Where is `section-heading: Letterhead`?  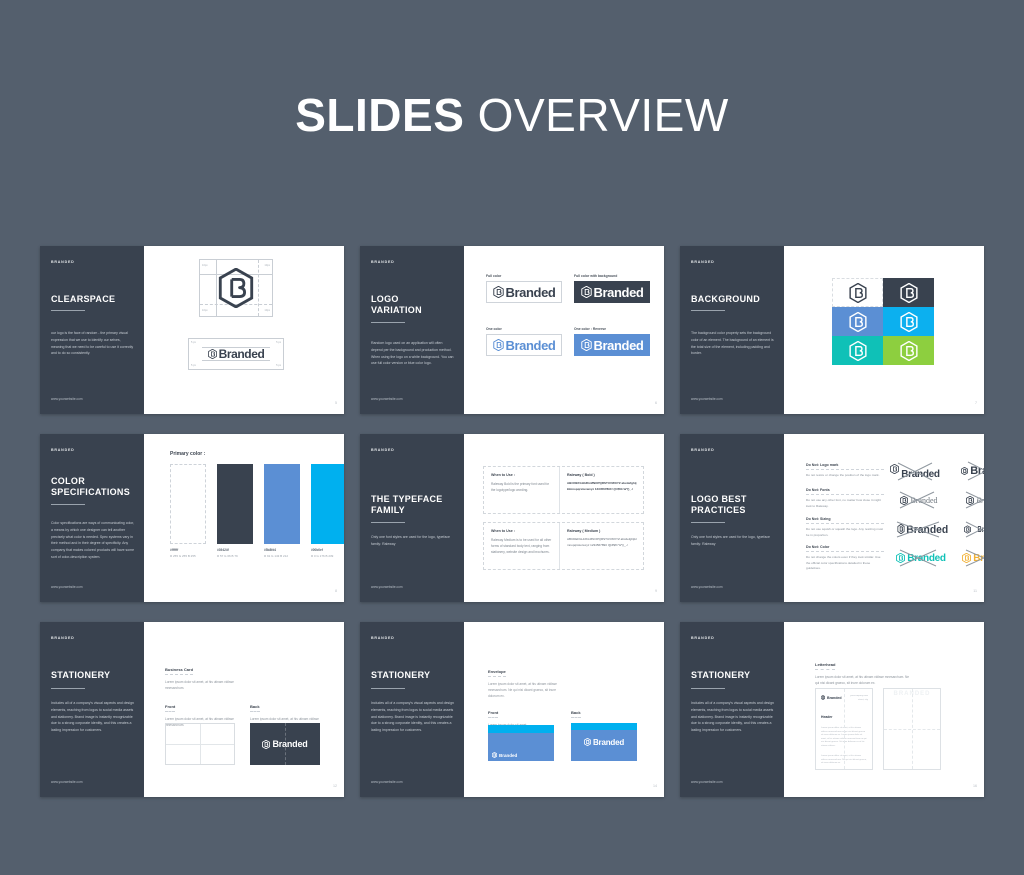 section-heading: Letterhead is located at coordinates (825, 666).